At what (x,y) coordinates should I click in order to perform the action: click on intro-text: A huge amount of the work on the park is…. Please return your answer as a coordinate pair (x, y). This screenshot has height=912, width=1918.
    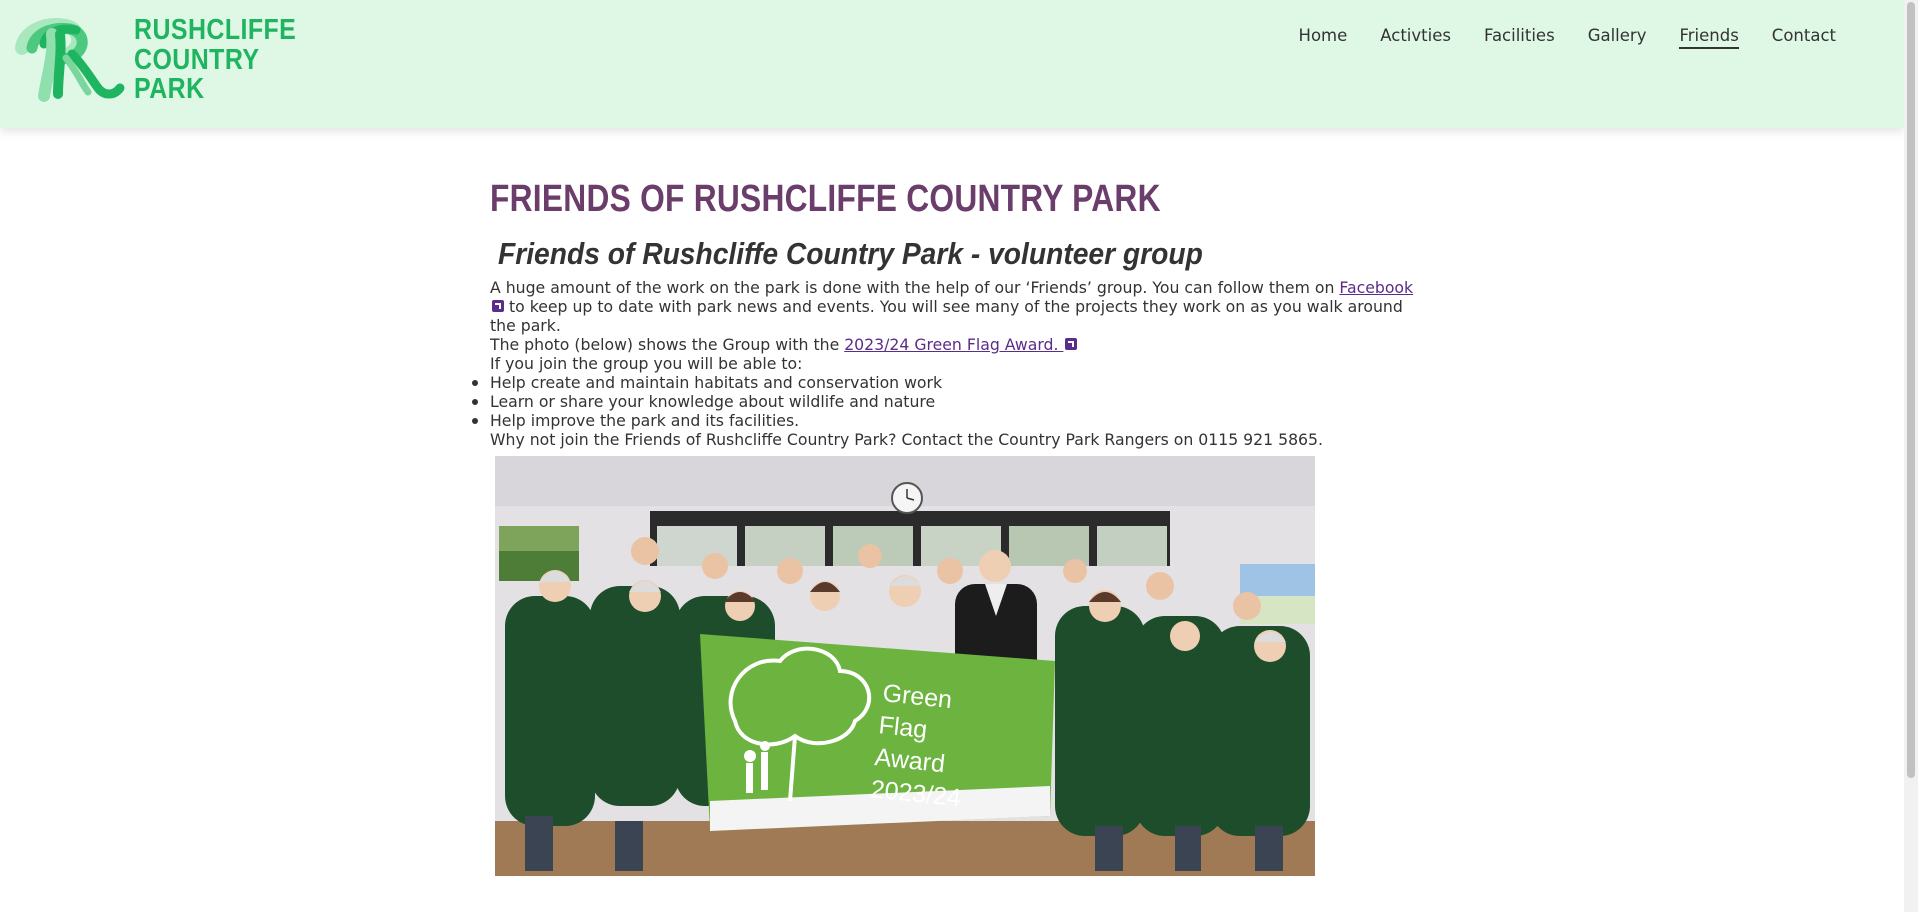
    Looking at the image, I should click on (915, 287).